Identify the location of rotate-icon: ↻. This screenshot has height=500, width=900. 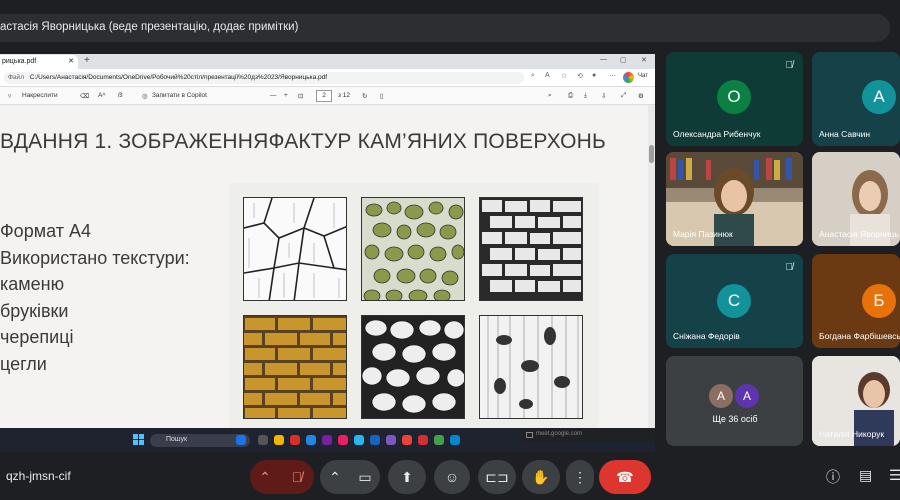
(364, 96).